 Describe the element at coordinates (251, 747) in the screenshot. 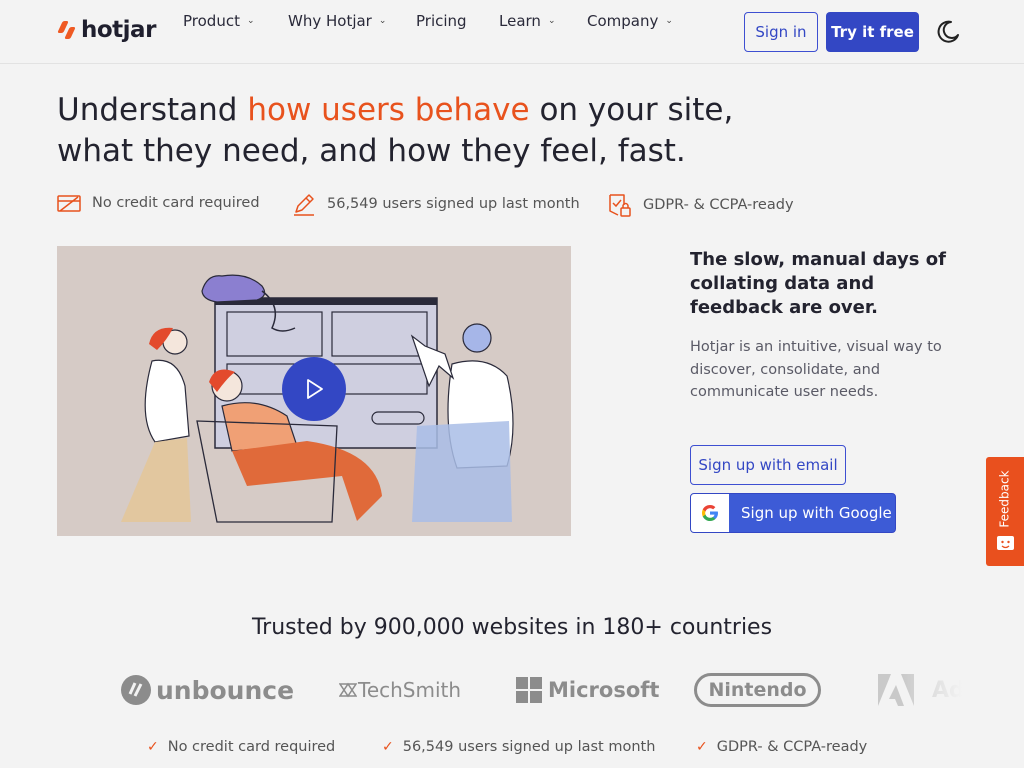

I see `check-label: No credit card required` at that location.